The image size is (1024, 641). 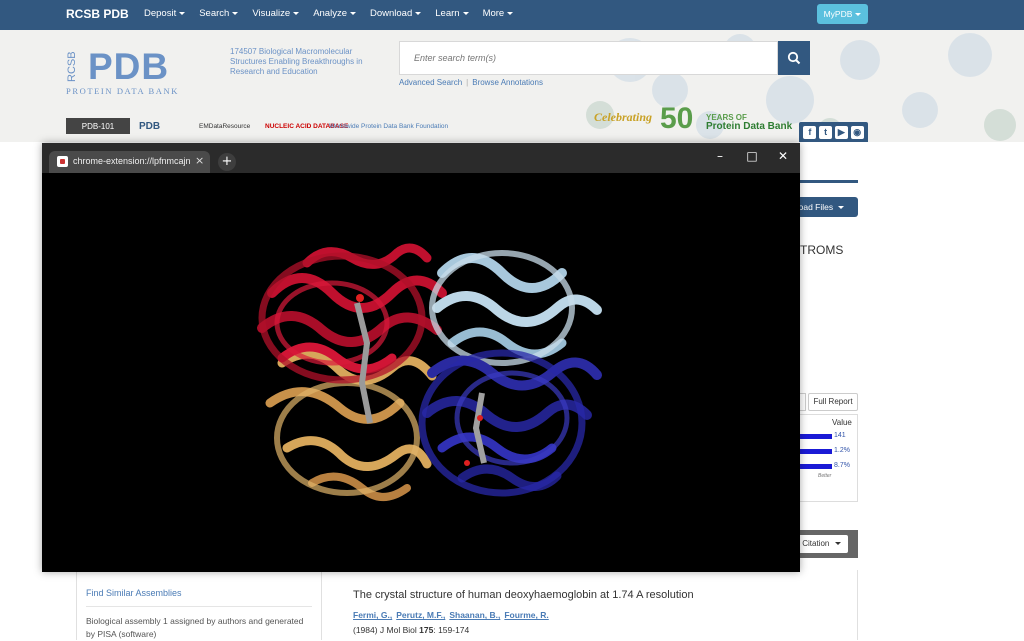 What do you see at coordinates (160, 13) in the screenshot?
I see `nav-deposit-label: Deposit` at bounding box center [160, 13].